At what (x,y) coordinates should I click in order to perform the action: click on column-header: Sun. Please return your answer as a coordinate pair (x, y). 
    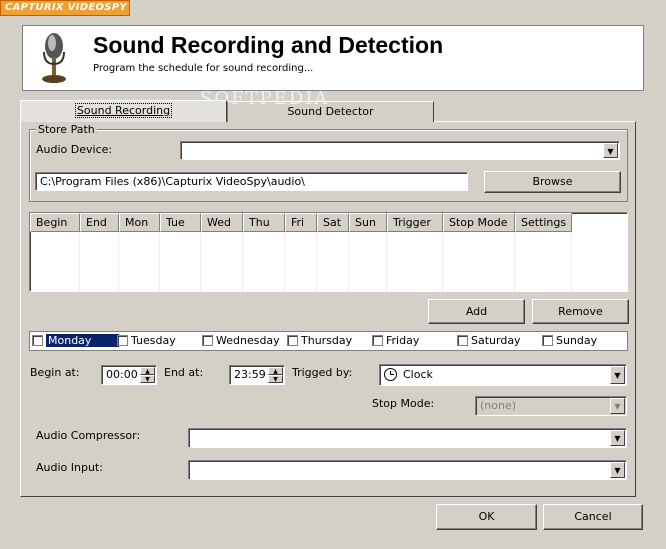
    Looking at the image, I should click on (368, 222).